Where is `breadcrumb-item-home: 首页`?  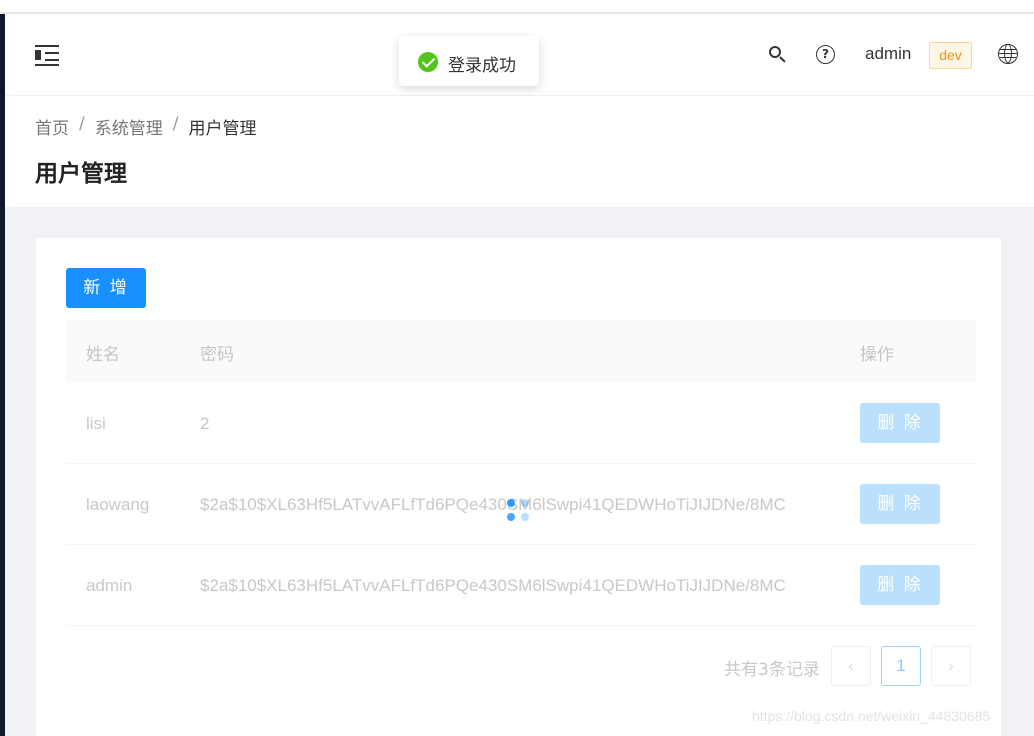 breadcrumb-item-home: 首页 is located at coordinates (52, 126).